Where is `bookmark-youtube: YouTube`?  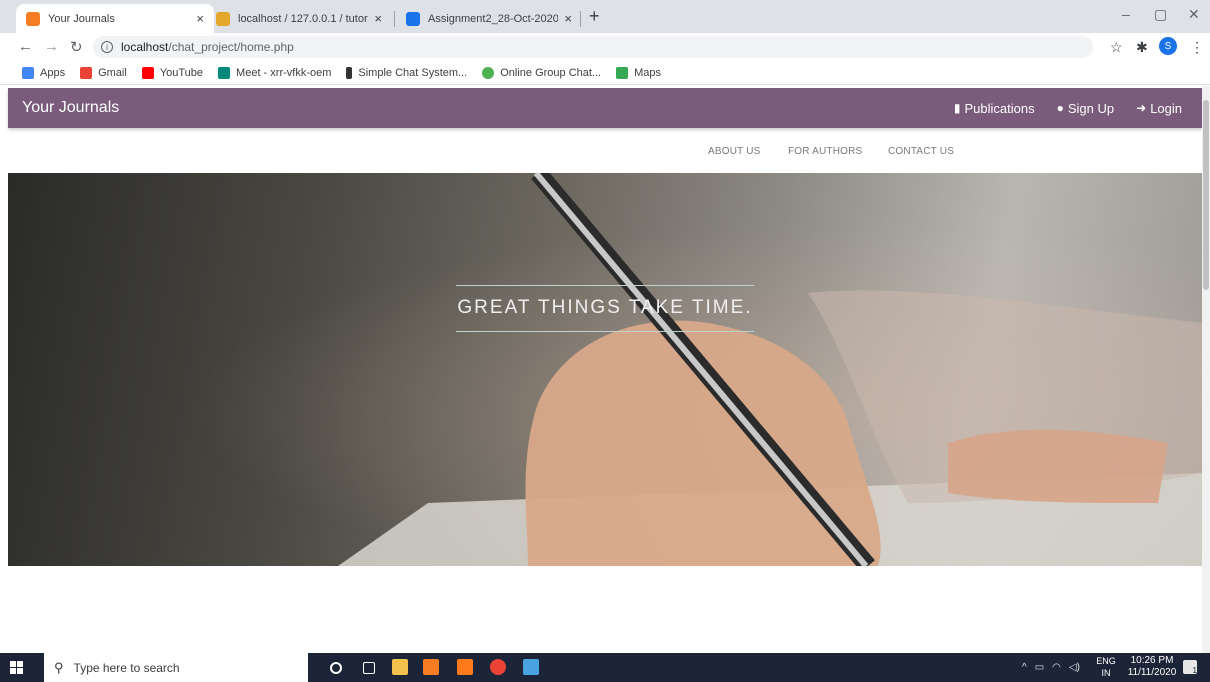 bookmark-youtube: YouTube is located at coordinates (172, 72).